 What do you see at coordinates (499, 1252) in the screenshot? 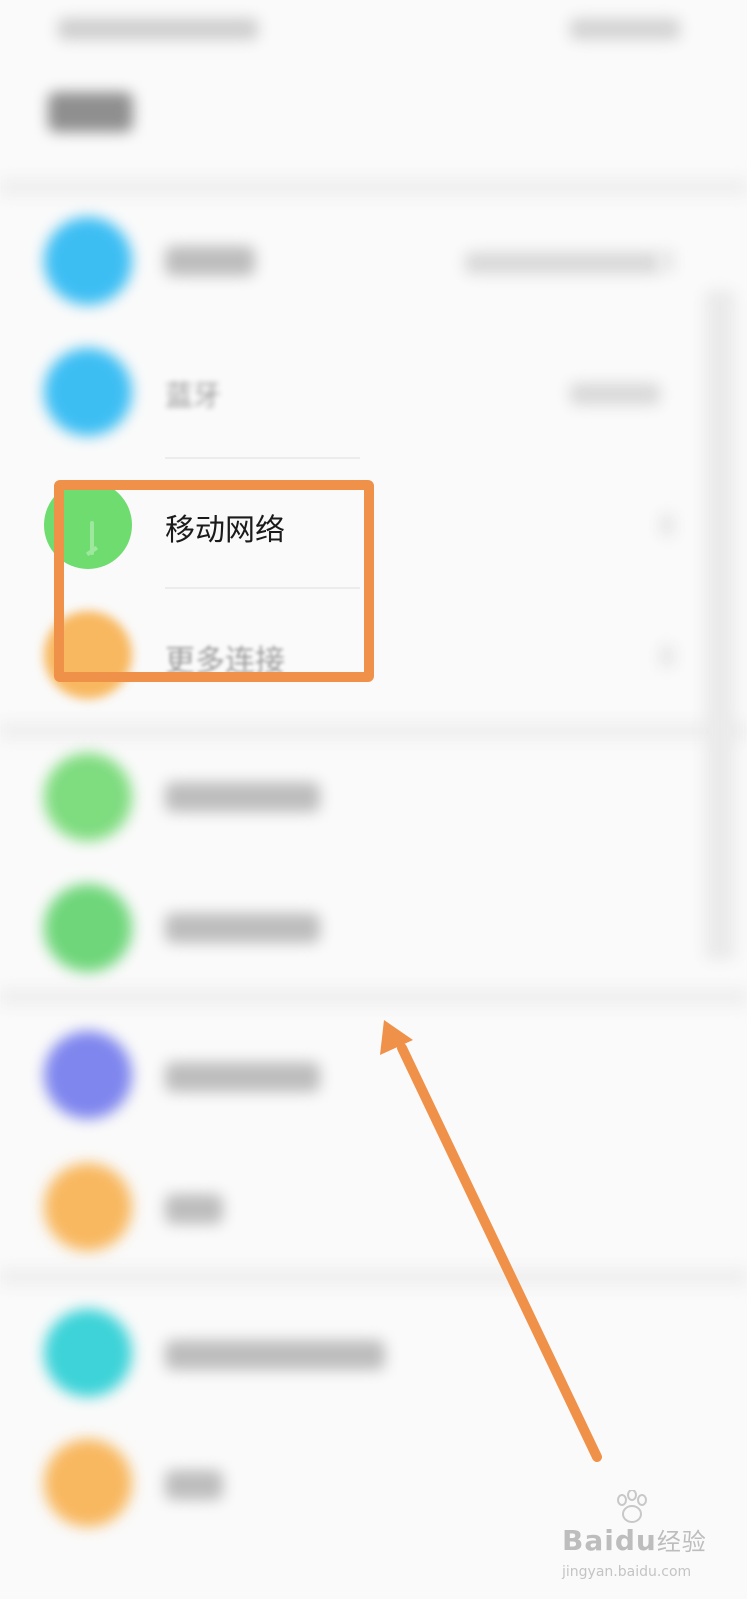
I see `arrow-shaft` at bounding box center [499, 1252].